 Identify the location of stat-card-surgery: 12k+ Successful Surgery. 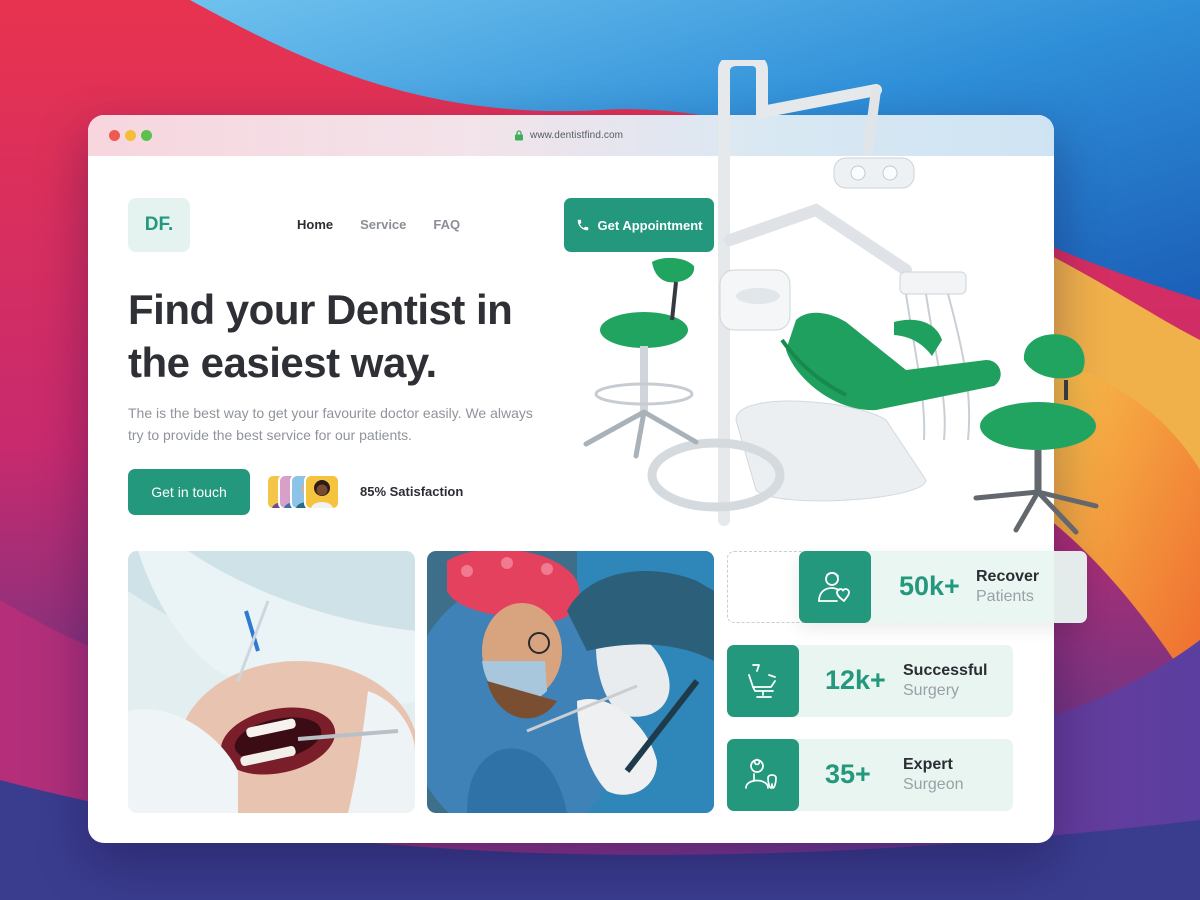
(870, 681).